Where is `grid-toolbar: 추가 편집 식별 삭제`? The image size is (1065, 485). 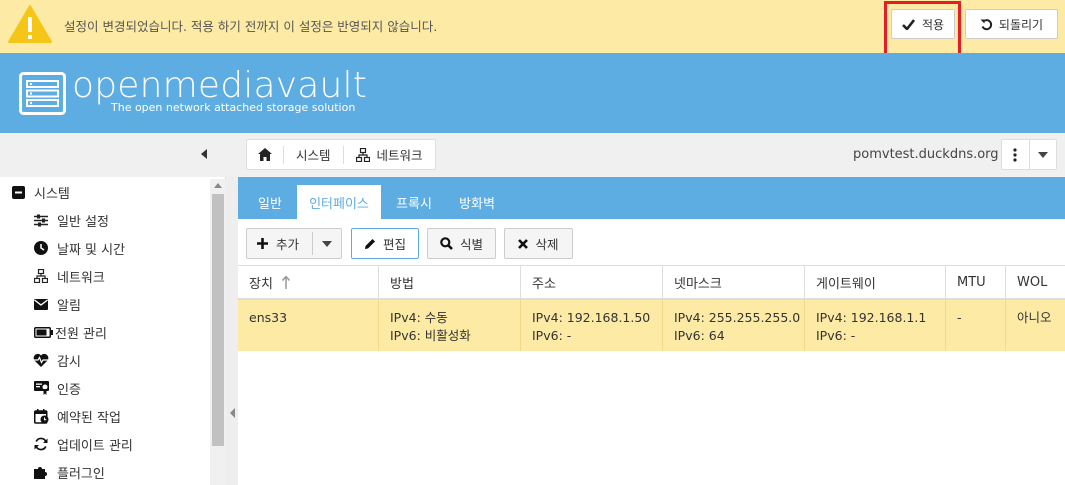 grid-toolbar: 추가 편집 식별 삭제 is located at coordinates (651, 242).